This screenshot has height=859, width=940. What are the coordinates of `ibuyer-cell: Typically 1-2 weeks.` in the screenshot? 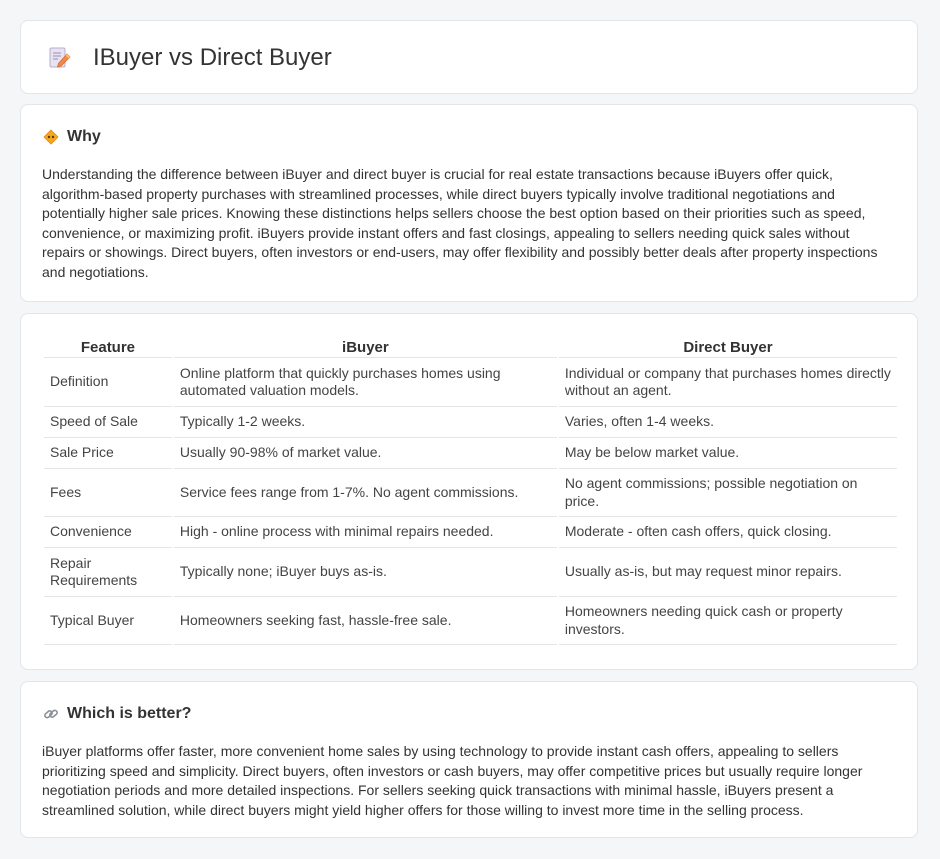 It's located at (365, 422).